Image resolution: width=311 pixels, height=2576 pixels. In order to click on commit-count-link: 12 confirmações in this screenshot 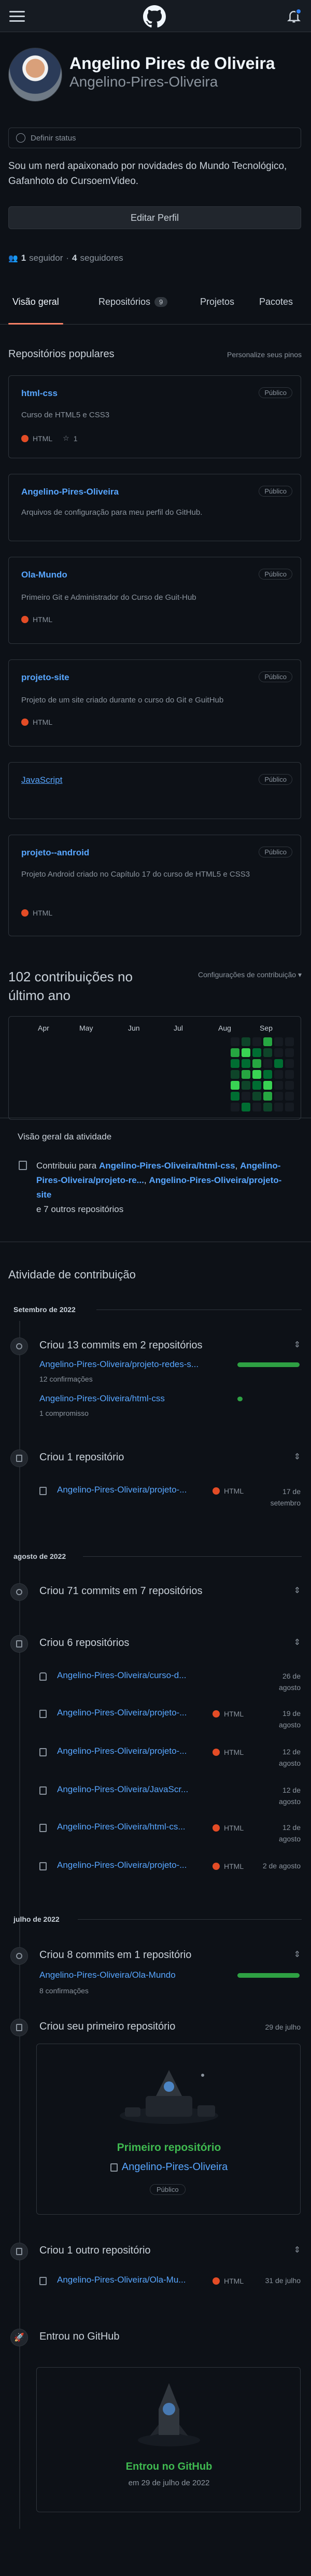, I will do `click(66, 1379)`.